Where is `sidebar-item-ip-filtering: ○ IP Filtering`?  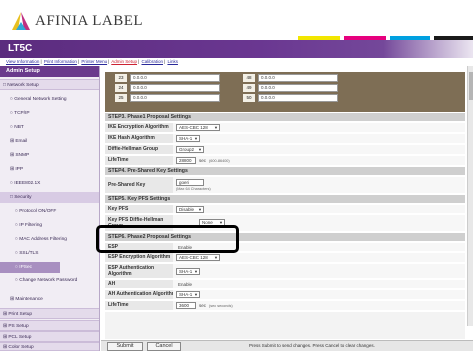 sidebar-item-ip-filtering: ○ IP Filtering is located at coordinates (49, 225).